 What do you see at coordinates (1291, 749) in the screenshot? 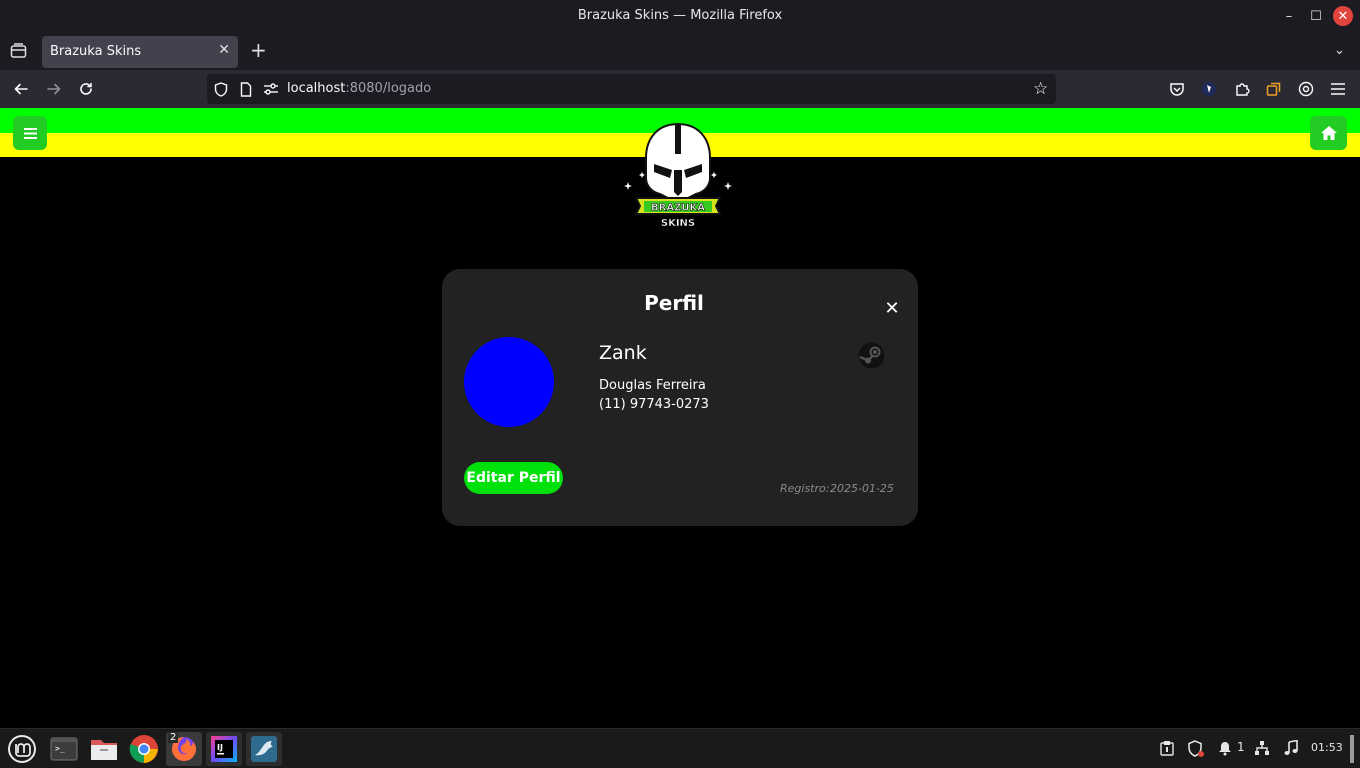
I see `sound-music-tray-icon` at bounding box center [1291, 749].